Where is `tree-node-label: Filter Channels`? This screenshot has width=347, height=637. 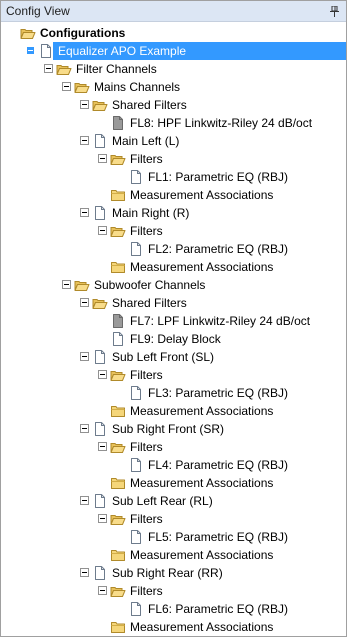 tree-node-label: Filter Channels is located at coordinates (116, 69).